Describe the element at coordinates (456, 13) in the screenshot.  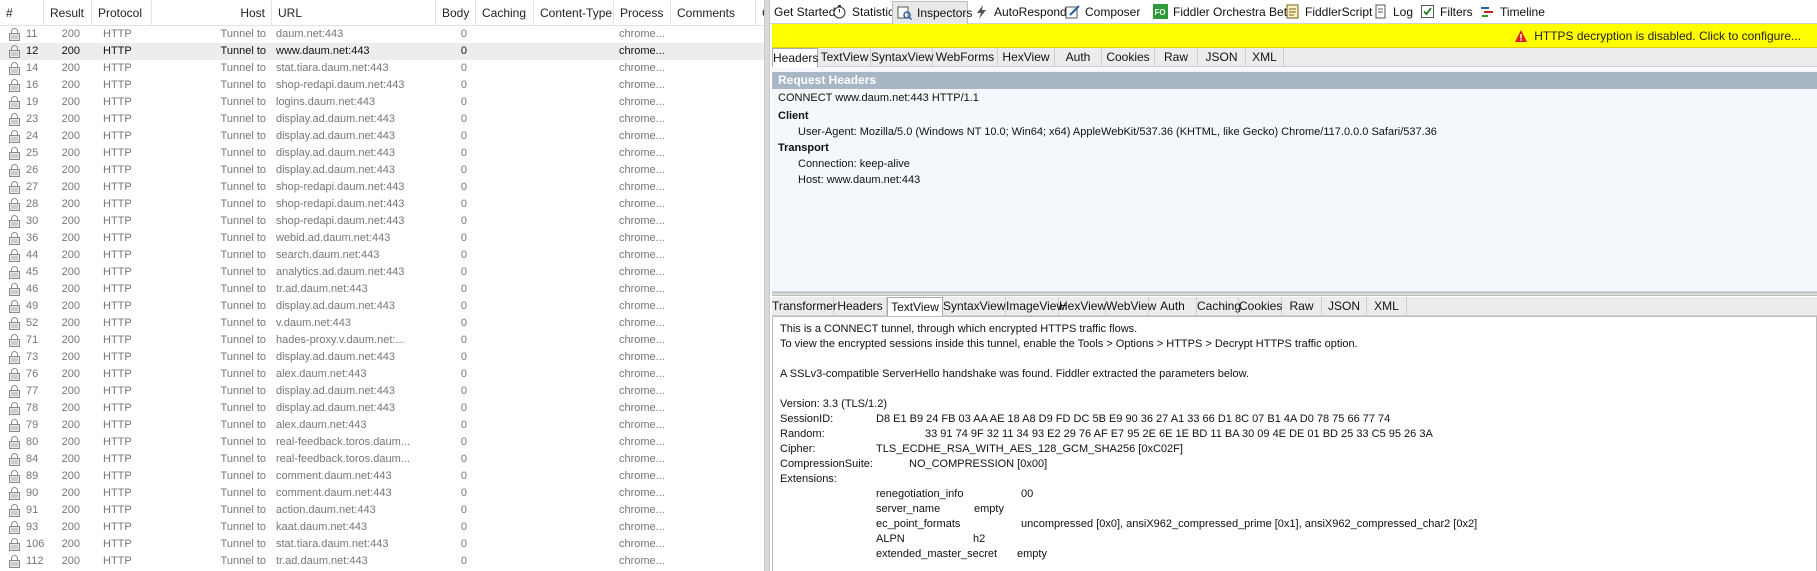
I see `col-header-body: Body` at that location.